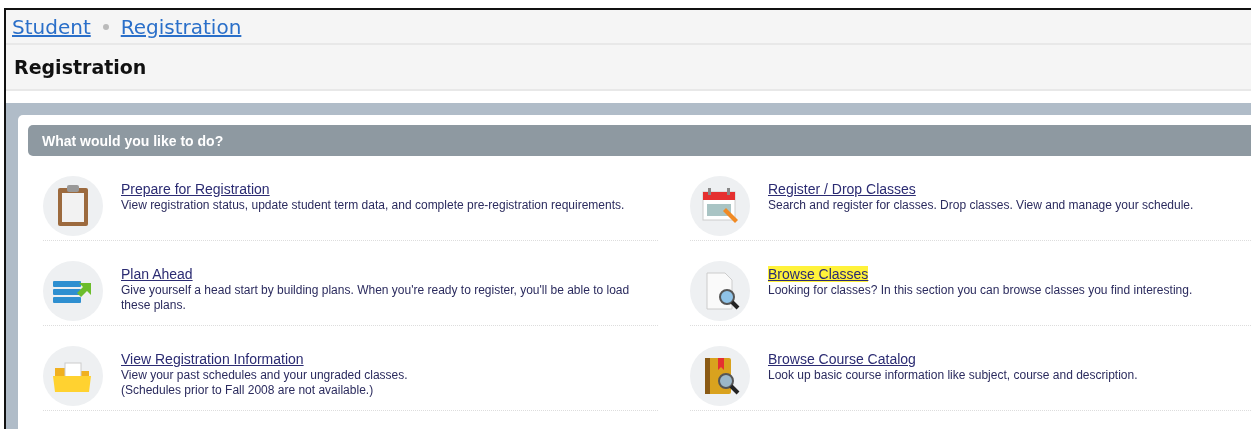 Image resolution: width=1251 pixels, height=429 pixels. Describe the element at coordinates (818, 274) in the screenshot. I see `action-link: Browse Classes` at that location.